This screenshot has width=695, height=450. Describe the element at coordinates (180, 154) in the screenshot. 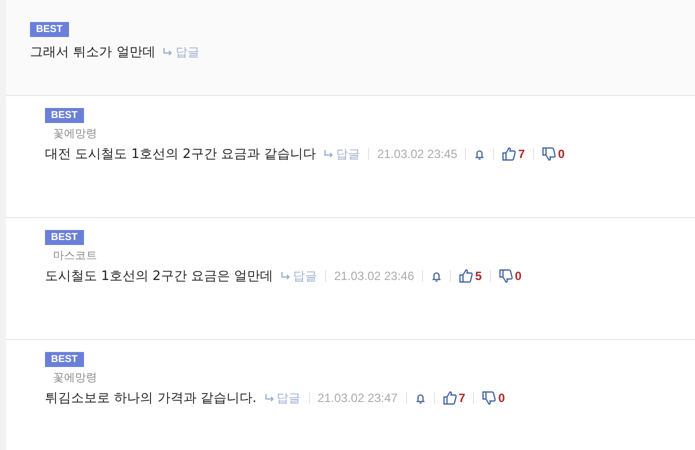

I see `comment-text: 대전 도시철도 1호선의 2구간 요금과 같습니다` at that location.